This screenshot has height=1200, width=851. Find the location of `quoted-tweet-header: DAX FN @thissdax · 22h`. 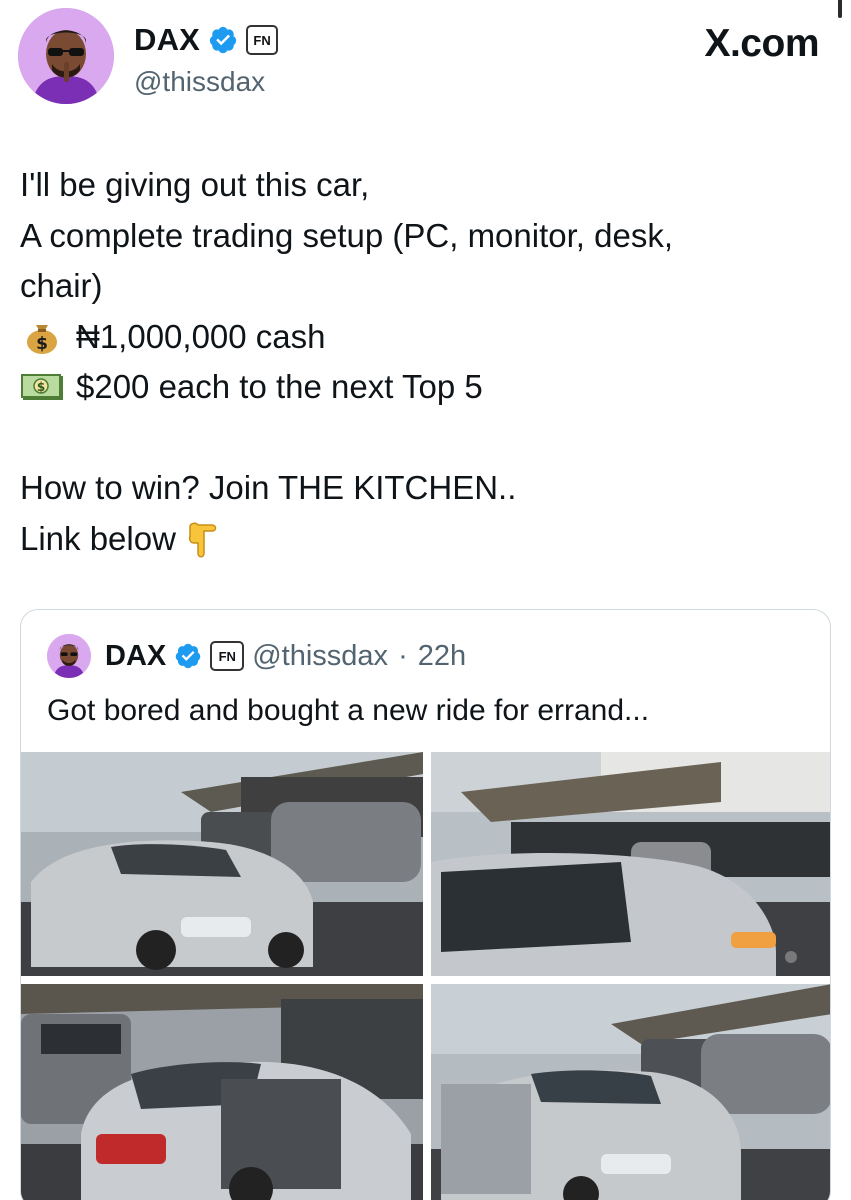

quoted-tweet-header: DAX FN @thissdax · 22h is located at coordinates (256, 656).